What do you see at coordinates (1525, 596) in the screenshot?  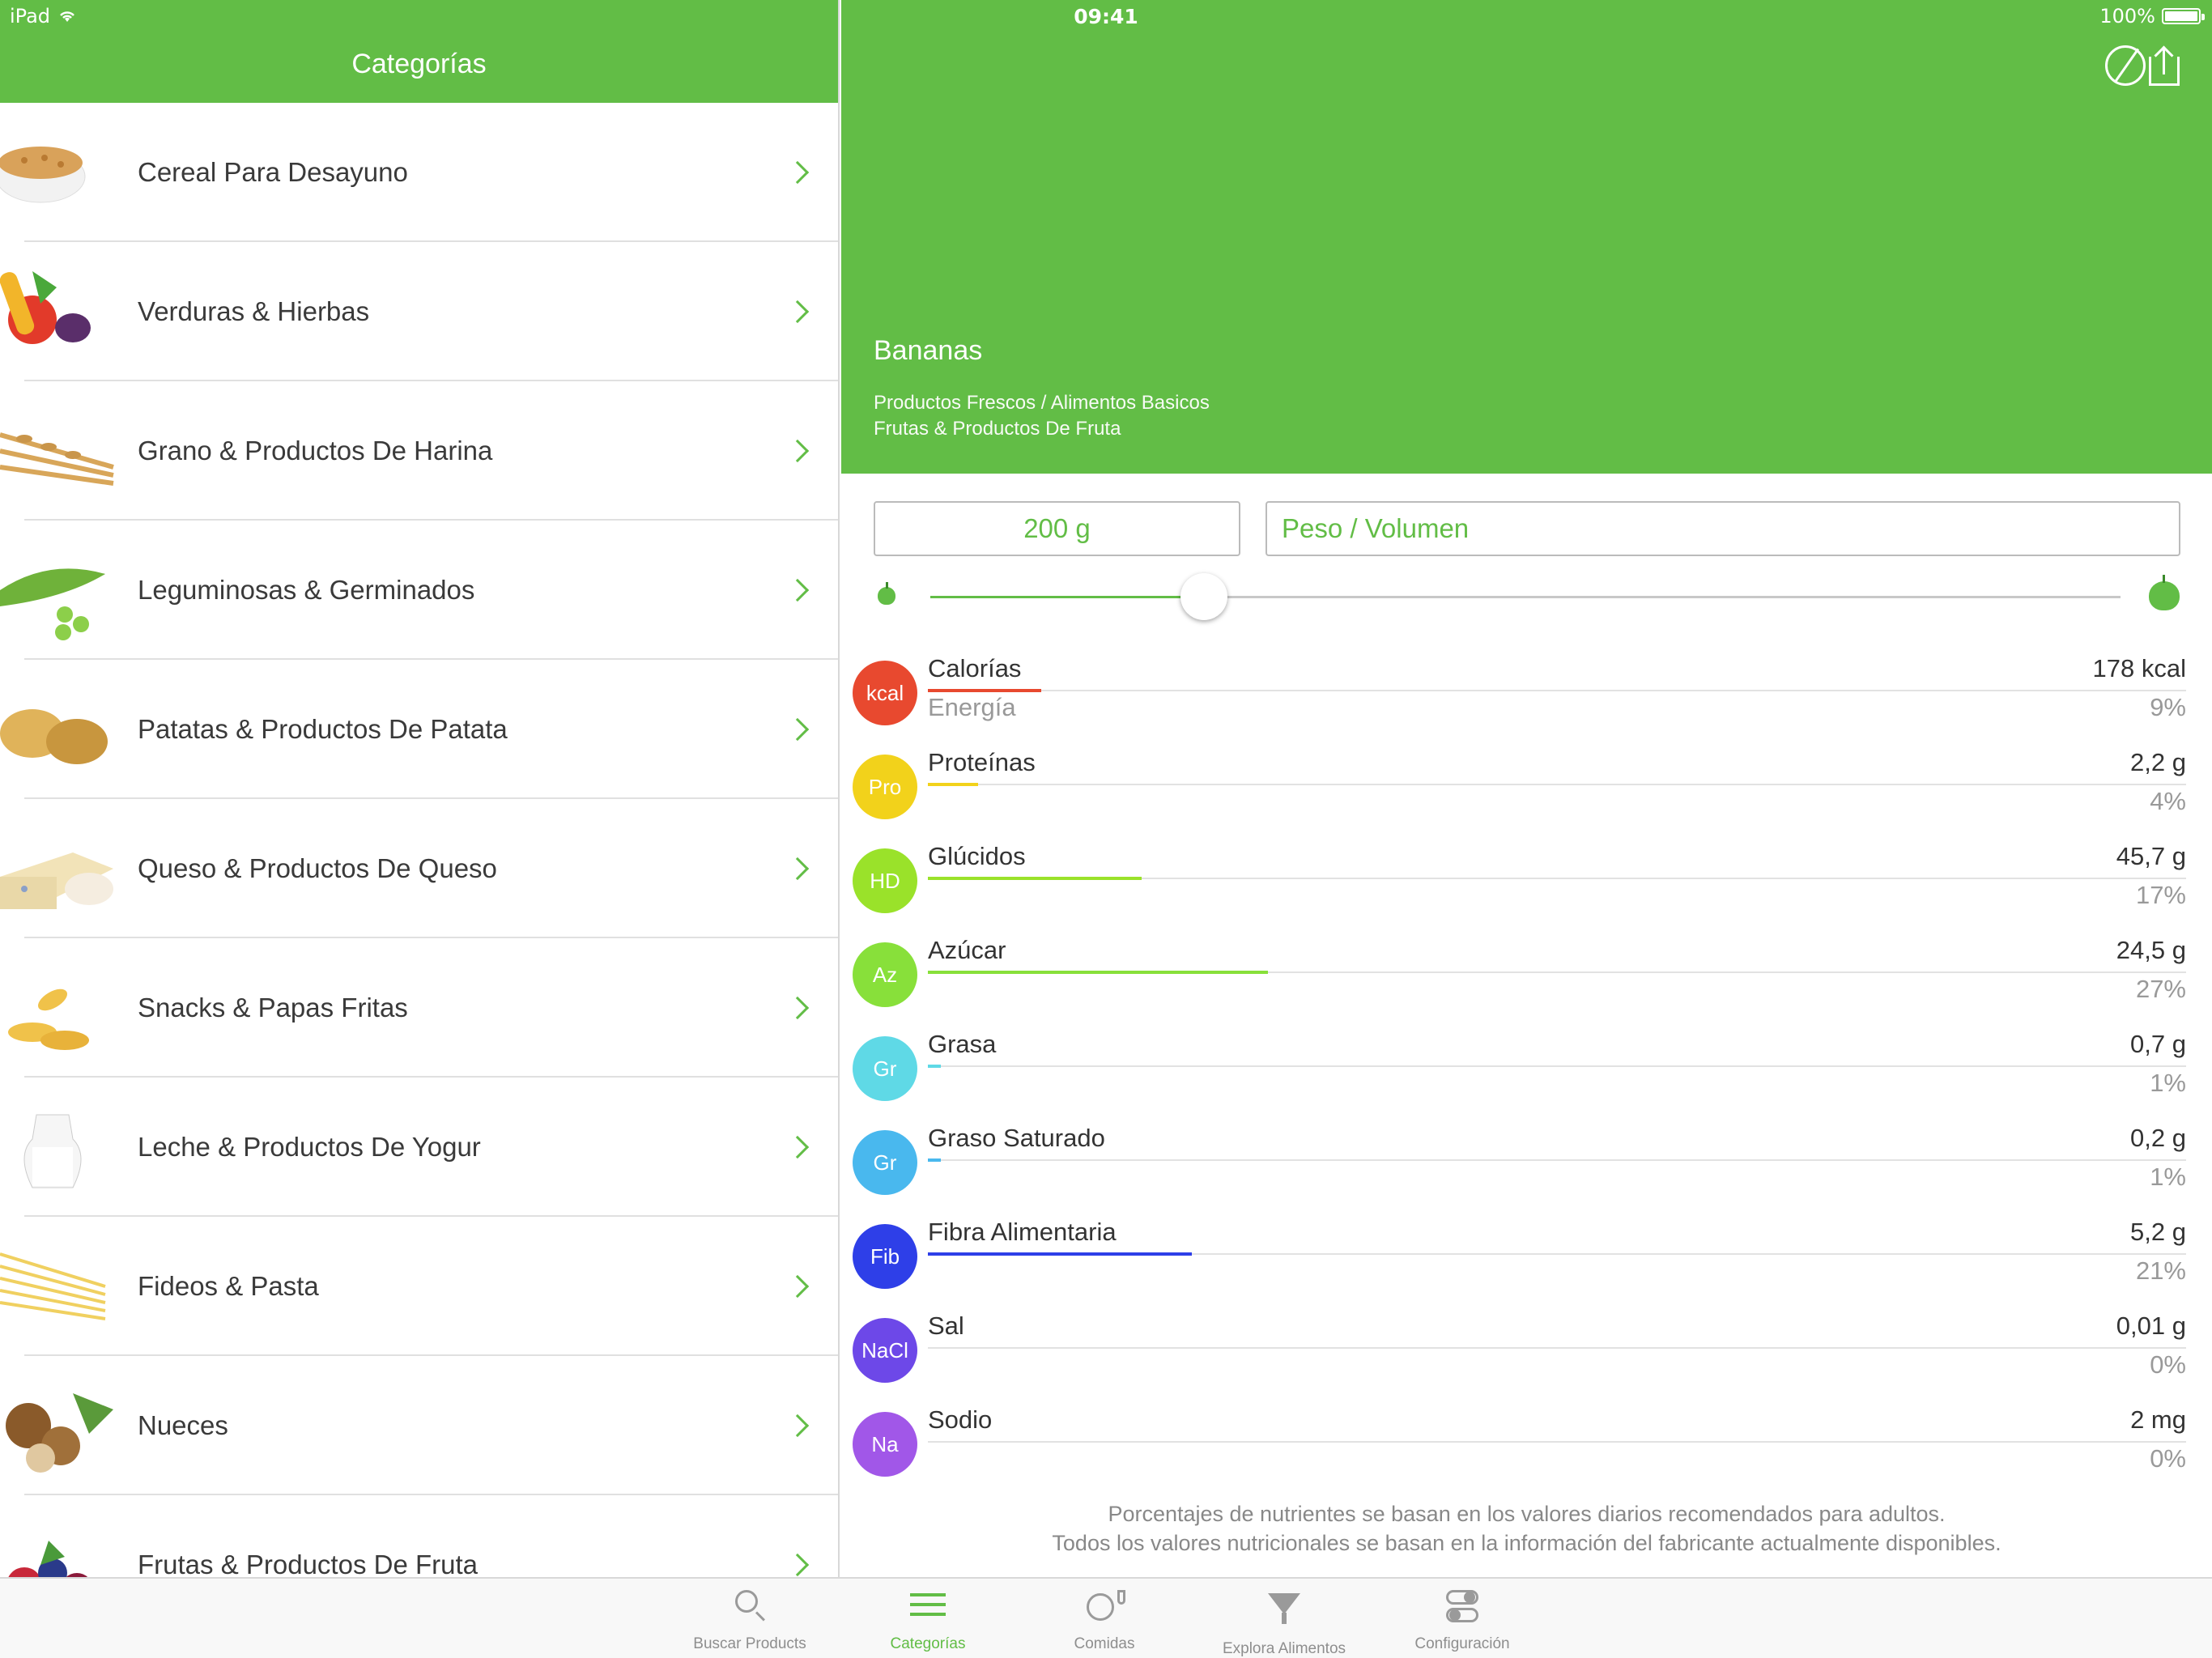 I see `amount-slider` at bounding box center [1525, 596].